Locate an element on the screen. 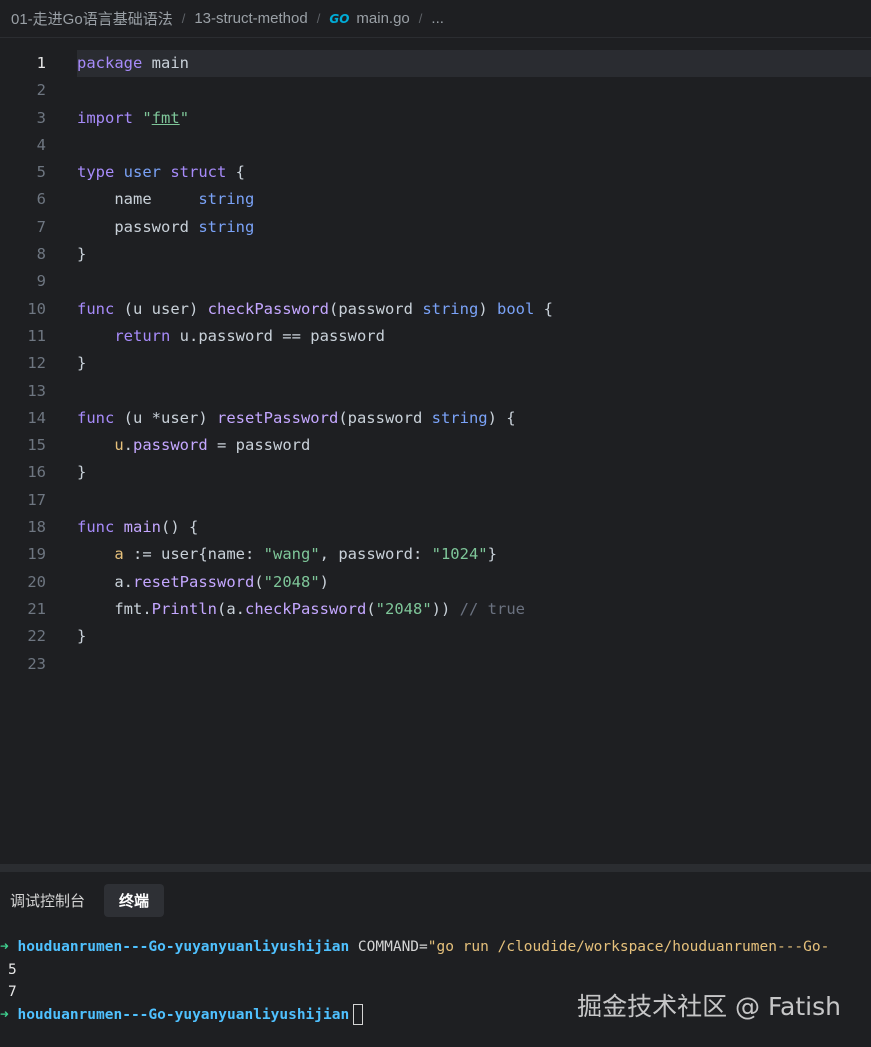  code-line: 12} is located at coordinates (435, 363).